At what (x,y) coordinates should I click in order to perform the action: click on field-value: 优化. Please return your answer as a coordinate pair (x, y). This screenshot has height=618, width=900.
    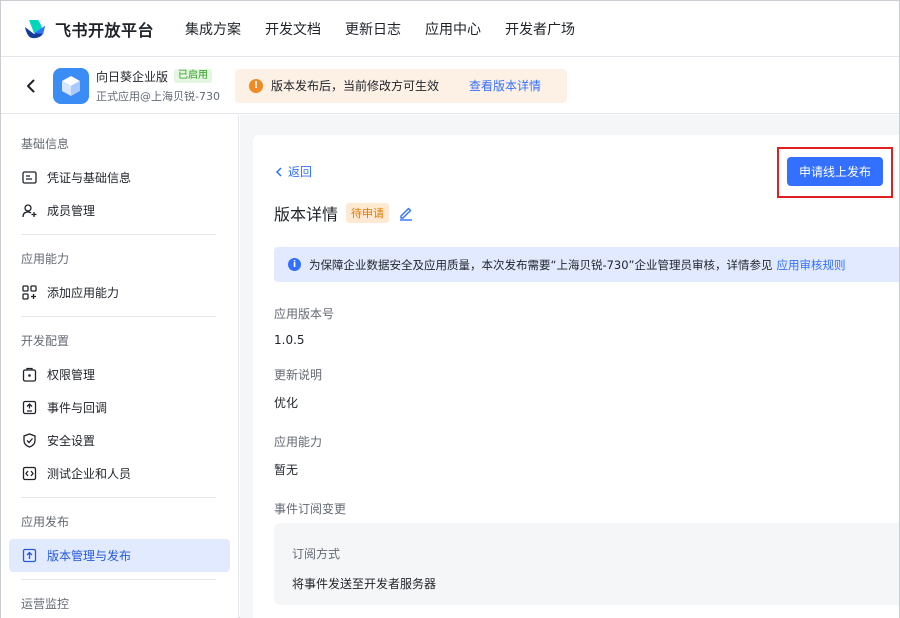
    Looking at the image, I should click on (286, 403).